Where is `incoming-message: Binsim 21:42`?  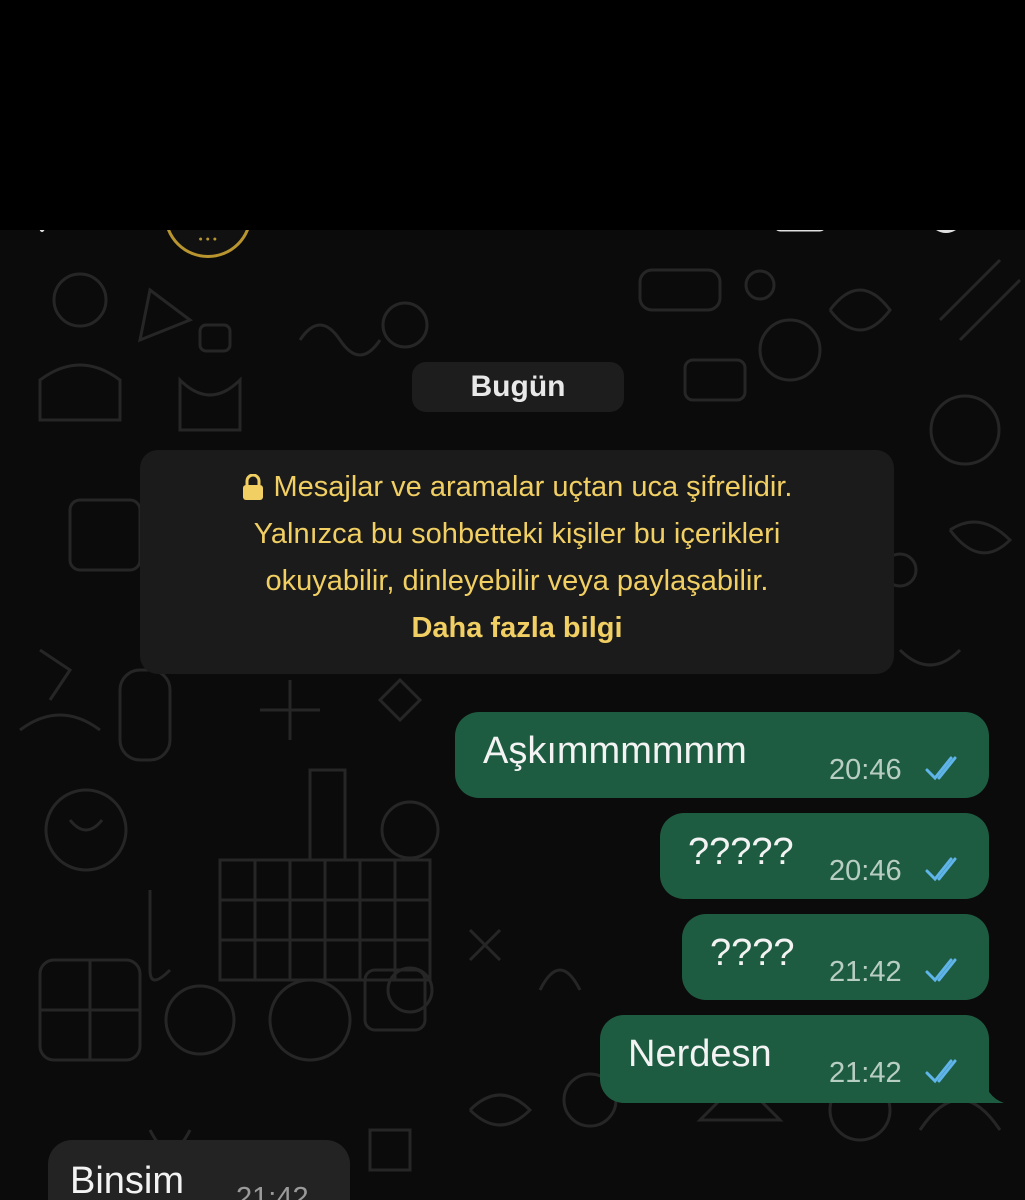 incoming-message: Binsim 21:42 is located at coordinates (199, 1170).